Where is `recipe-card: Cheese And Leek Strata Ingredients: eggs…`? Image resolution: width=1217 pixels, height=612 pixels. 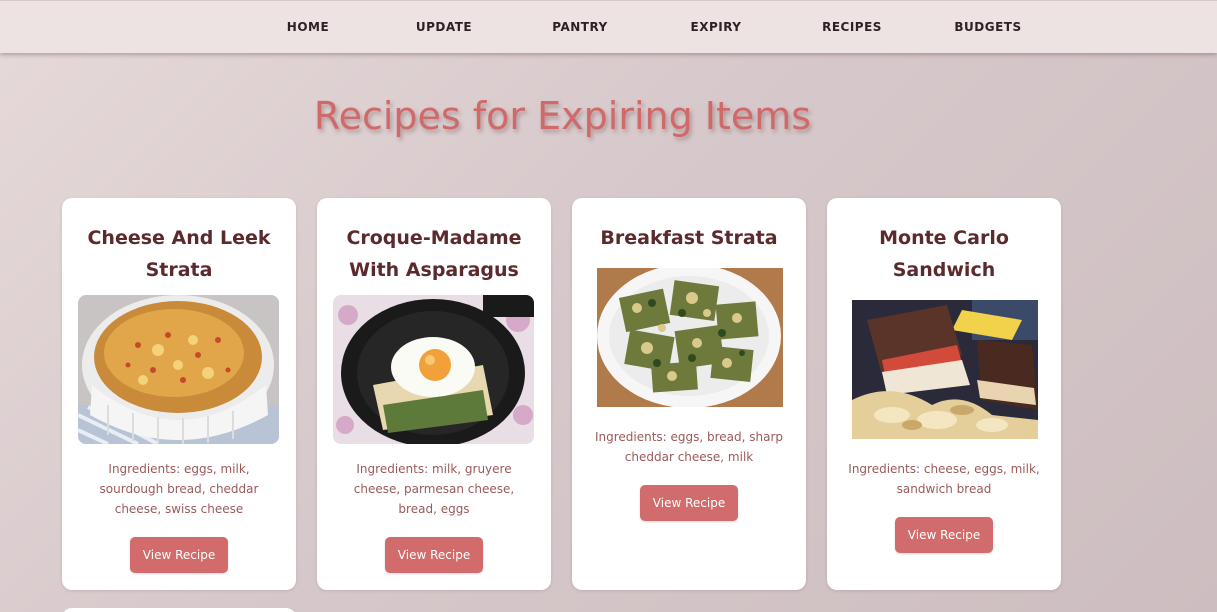
recipe-card: Cheese And Leek Strata Ingredients: eggs… is located at coordinates (179, 394).